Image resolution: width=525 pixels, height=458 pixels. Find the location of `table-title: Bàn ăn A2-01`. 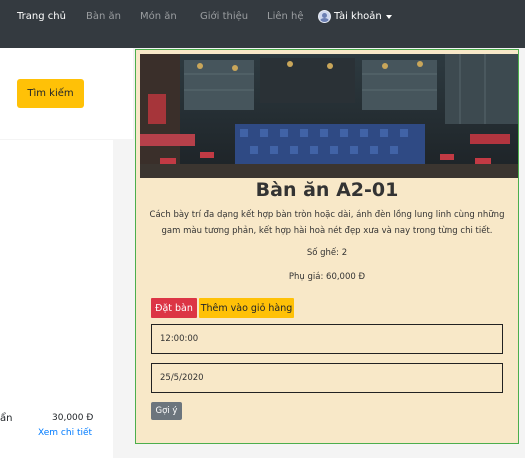

table-title: Bàn ăn A2-01 is located at coordinates (327, 190).